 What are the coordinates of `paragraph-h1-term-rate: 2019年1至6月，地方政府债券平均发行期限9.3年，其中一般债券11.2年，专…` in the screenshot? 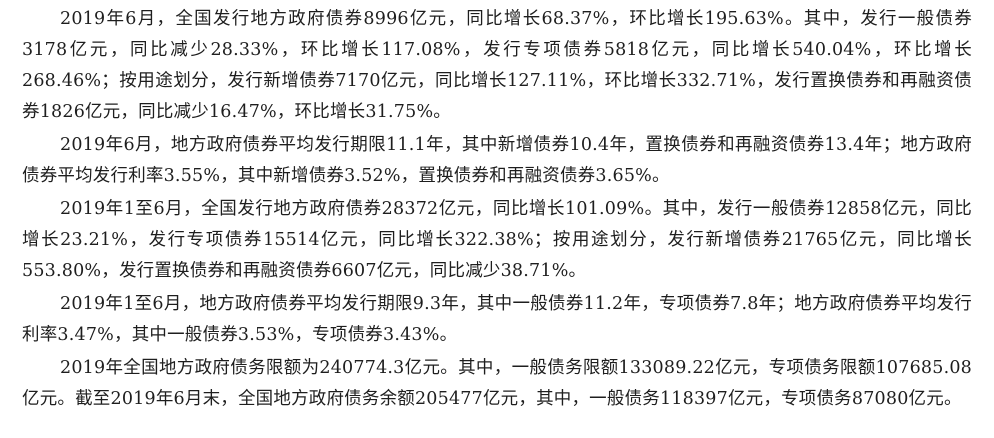 It's located at (497, 319).